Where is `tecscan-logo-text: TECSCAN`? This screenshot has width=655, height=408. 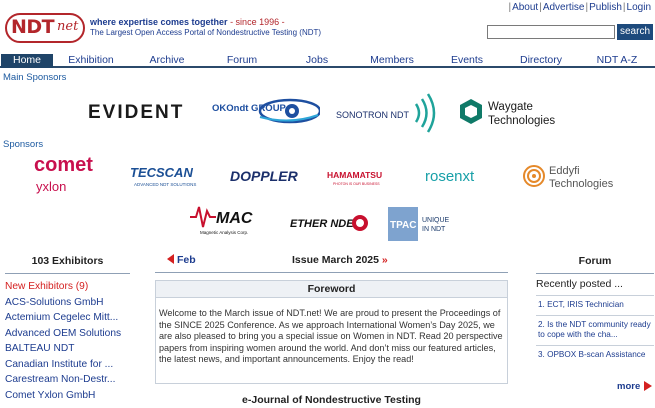
tecscan-logo-text: TECSCAN is located at coordinates (161, 172).